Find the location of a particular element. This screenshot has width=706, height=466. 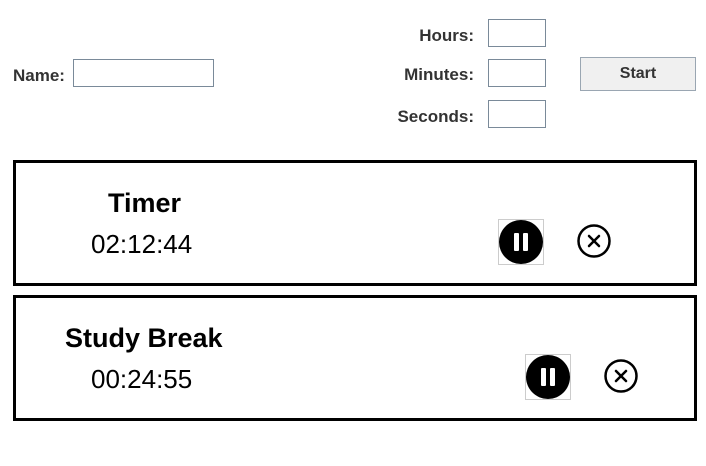

seconds-input is located at coordinates (517, 114).